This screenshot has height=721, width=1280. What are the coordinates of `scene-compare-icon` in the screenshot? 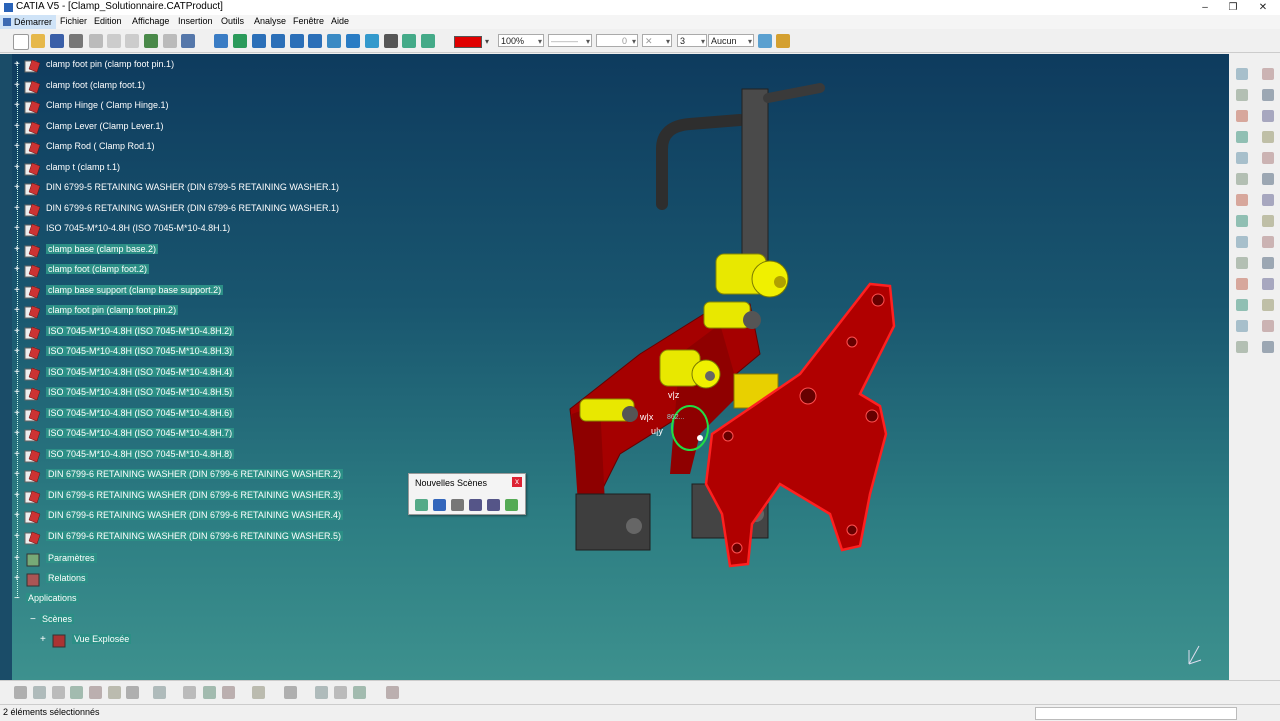 It's located at (493, 505).